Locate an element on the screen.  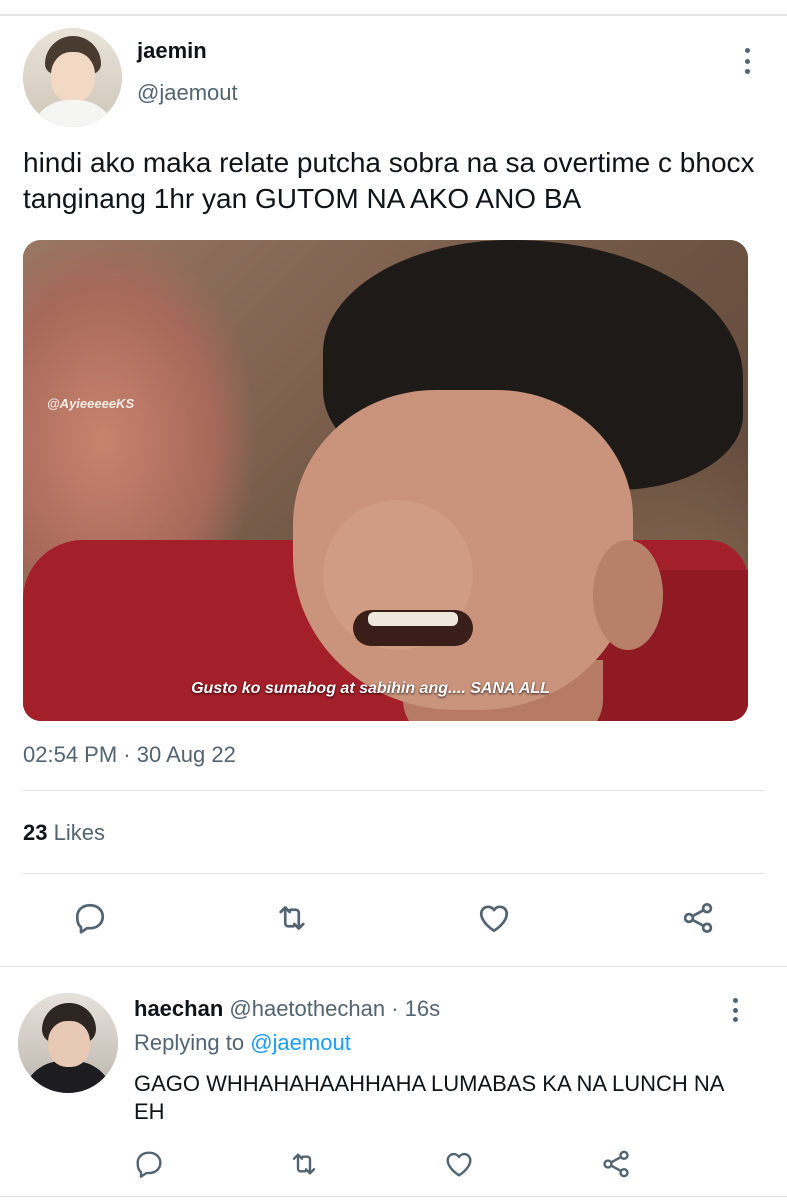
likes-count: 23 Likes is located at coordinates (64, 833).